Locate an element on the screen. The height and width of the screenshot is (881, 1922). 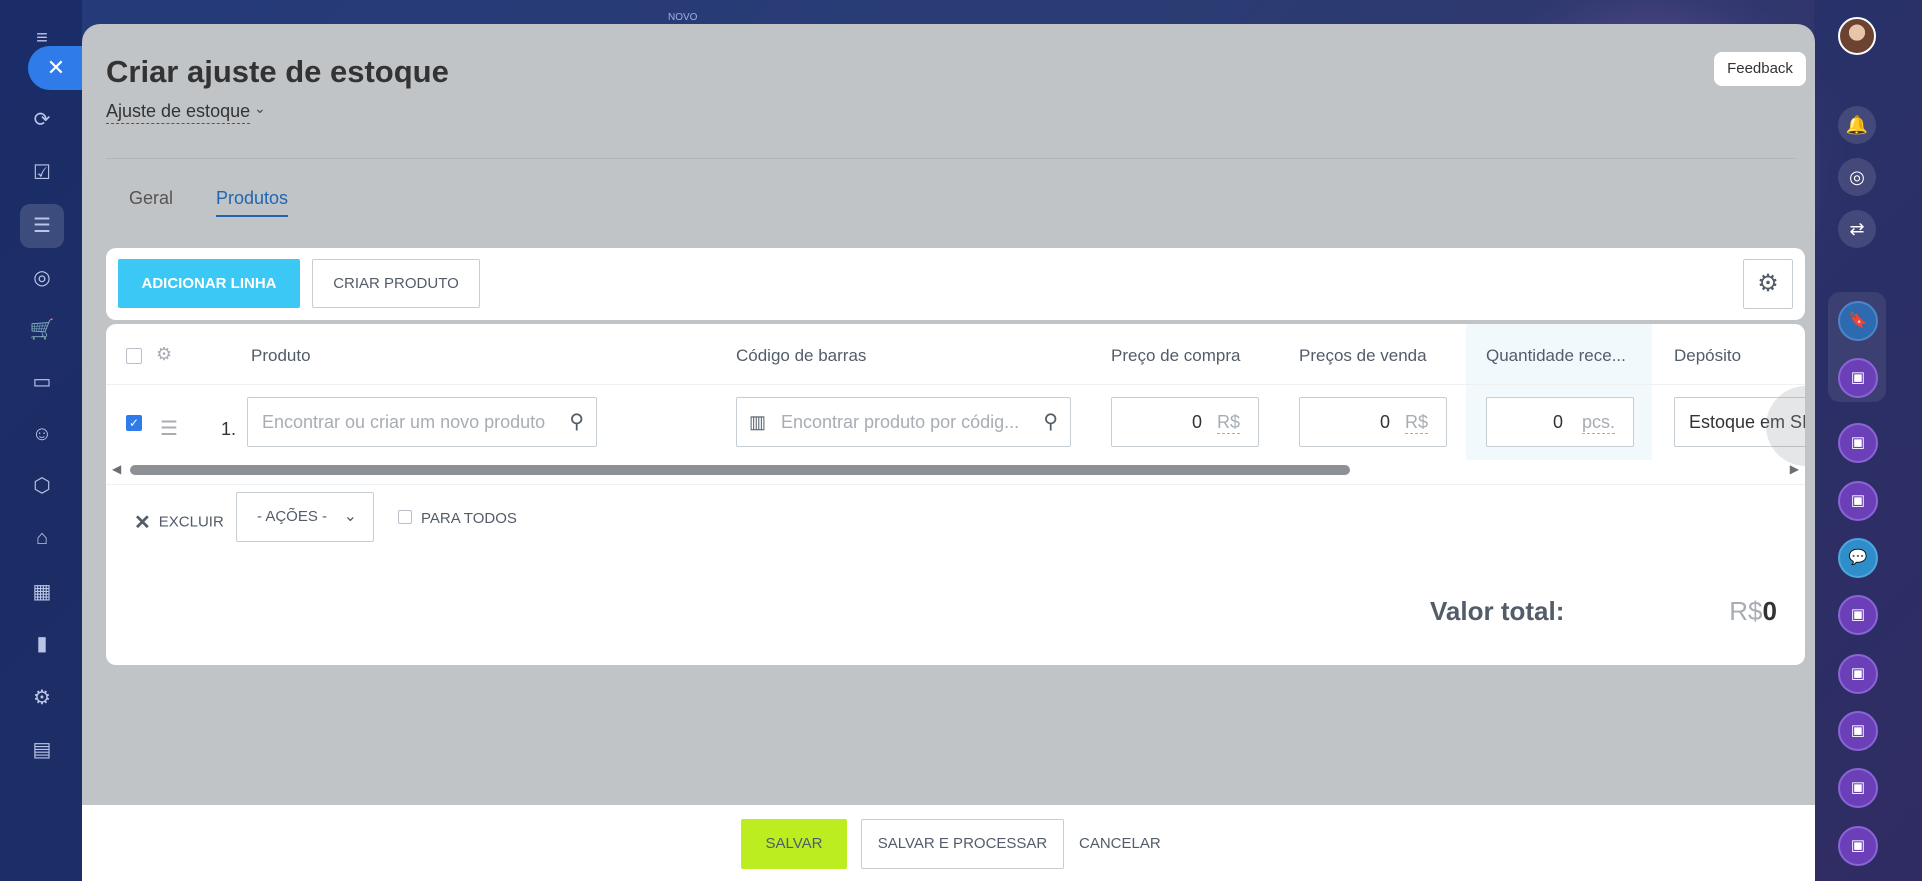
document-icon: ▤ is located at coordinates (42, 750).